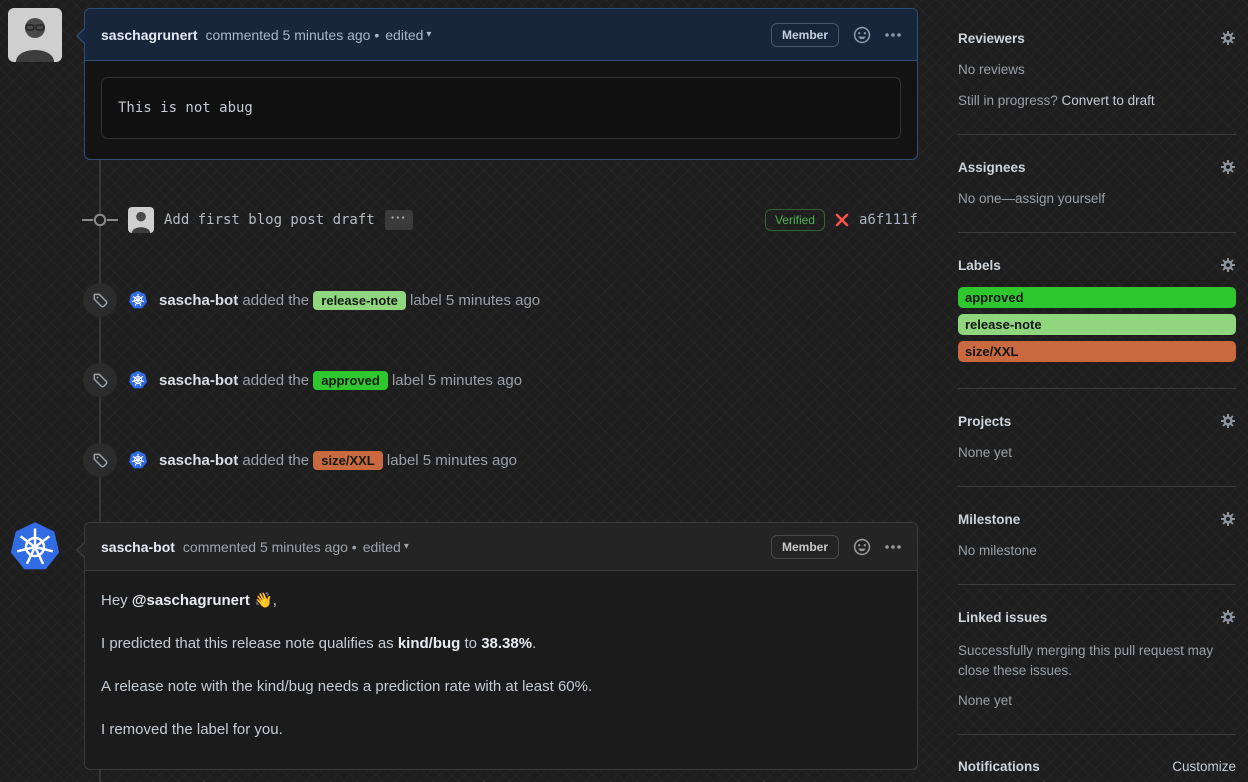  What do you see at coordinates (1204, 766) in the screenshot?
I see `customize-link: Customize` at bounding box center [1204, 766].